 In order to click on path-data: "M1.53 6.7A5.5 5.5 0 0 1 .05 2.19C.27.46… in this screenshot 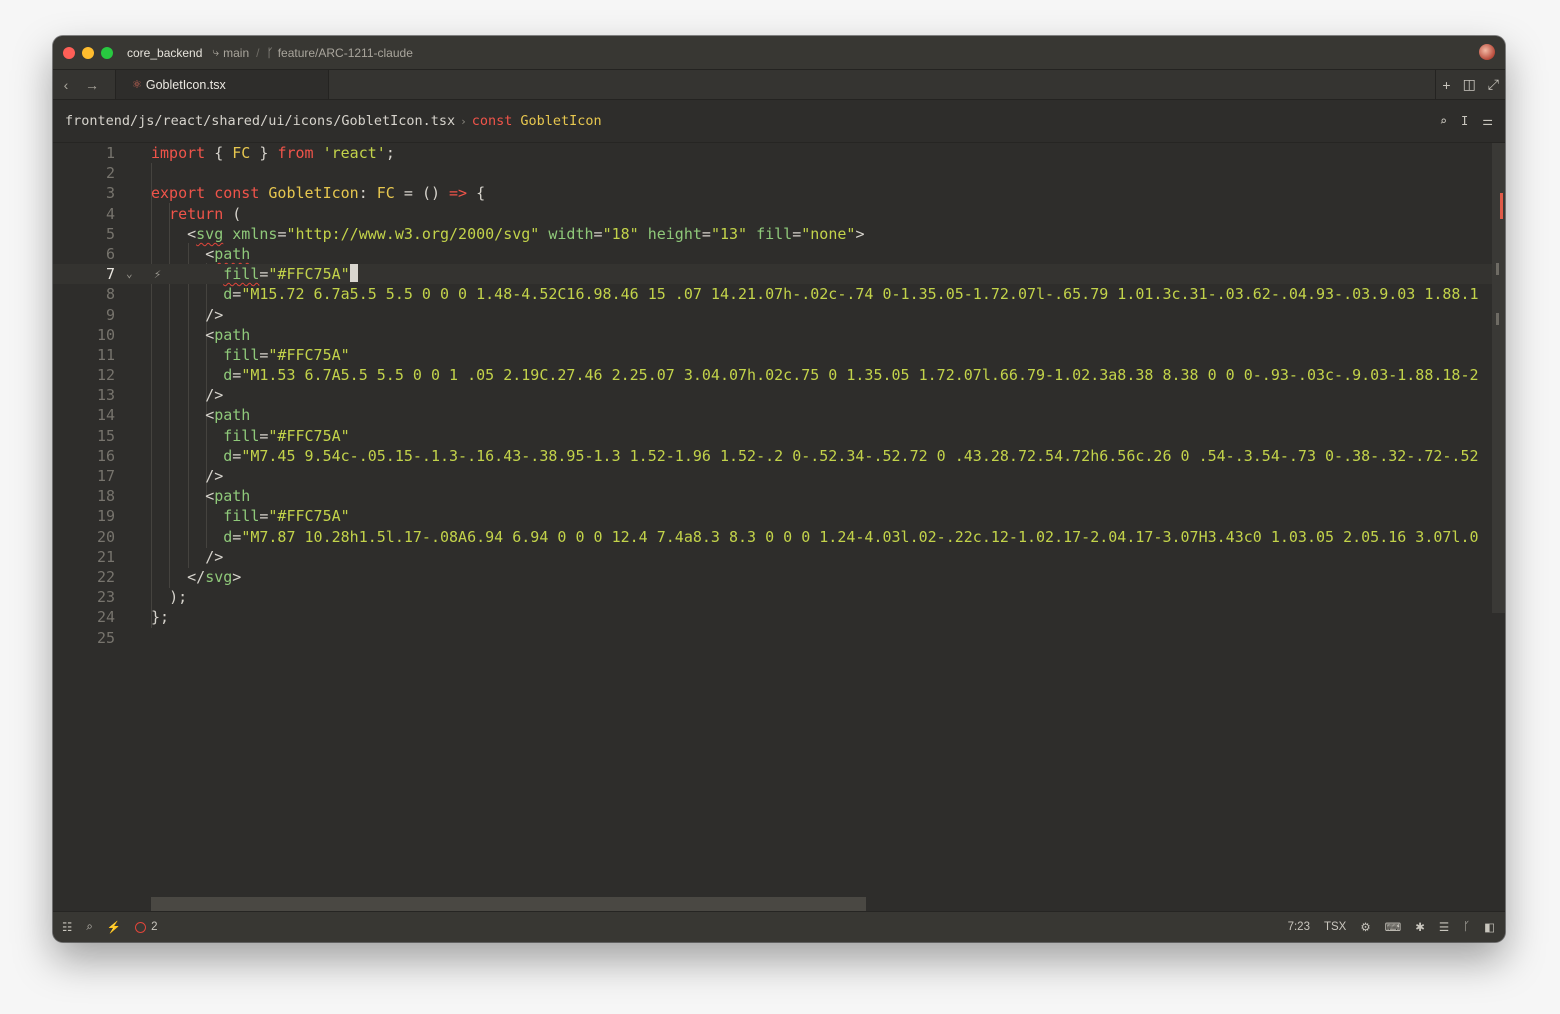, I will do `click(860, 375)`.